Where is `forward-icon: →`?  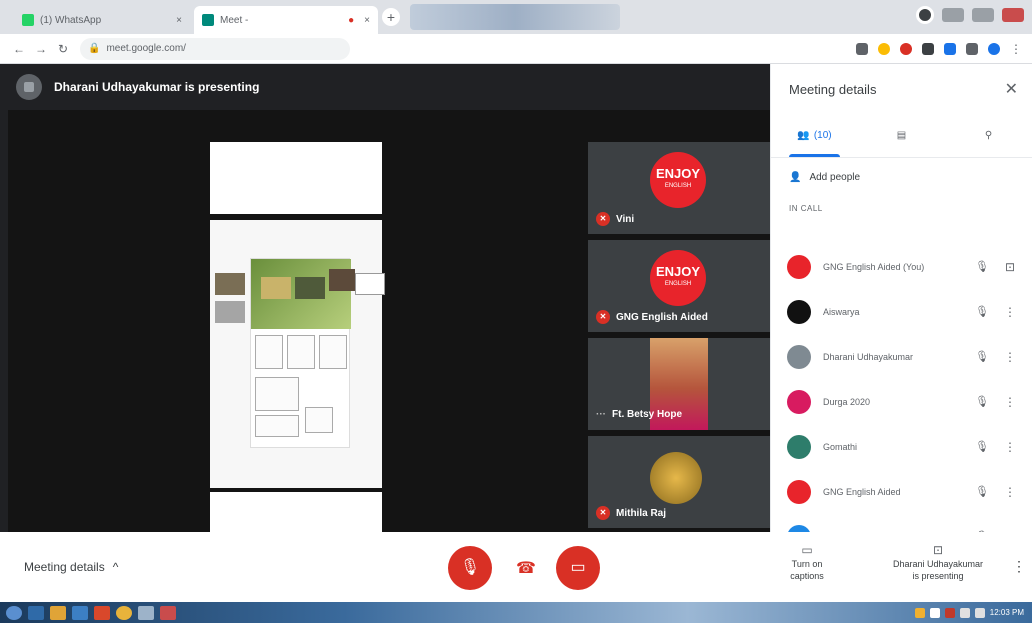
forward-icon: → is located at coordinates (41, 49).